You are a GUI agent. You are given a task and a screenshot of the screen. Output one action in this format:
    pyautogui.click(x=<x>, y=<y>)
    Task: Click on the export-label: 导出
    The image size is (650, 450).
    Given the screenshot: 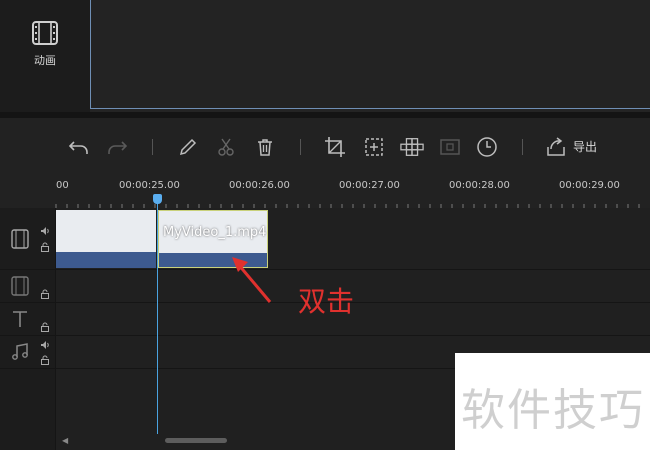 What is the action you would take?
    pyautogui.click(x=585, y=146)
    